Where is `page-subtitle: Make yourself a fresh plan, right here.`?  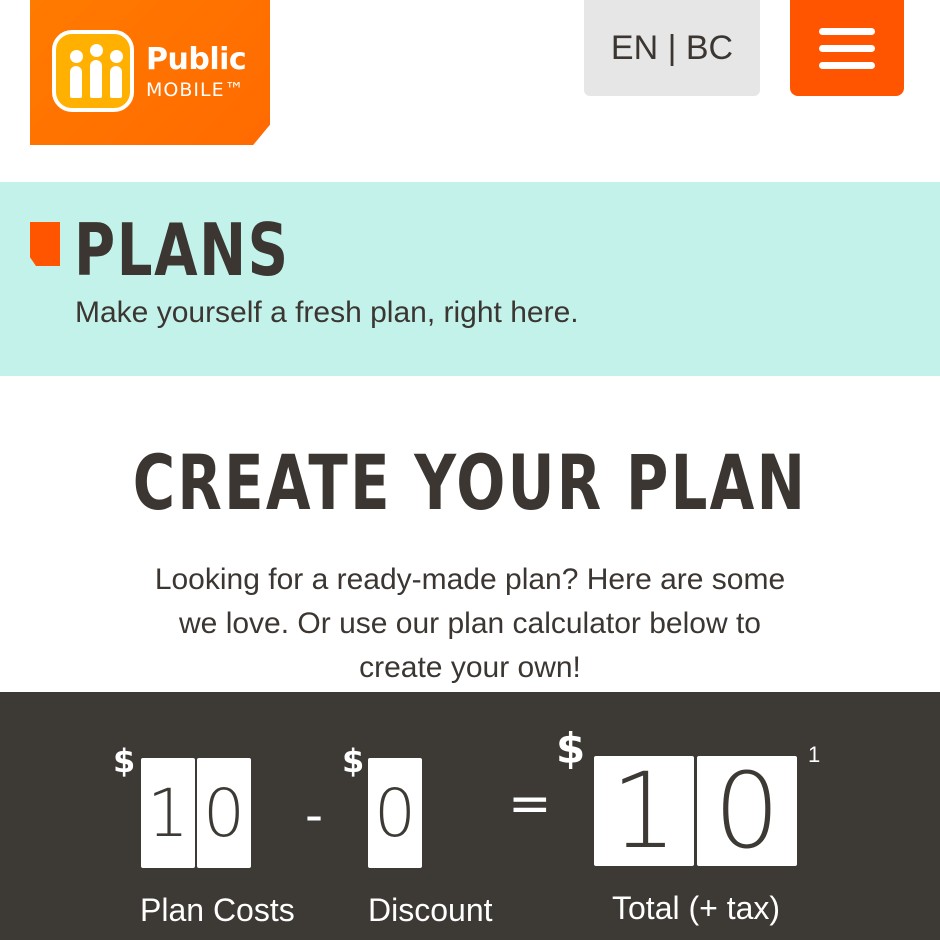
page-subtitle: Make yourself a fresh plan, right here. is located at coordinates (327, 312).